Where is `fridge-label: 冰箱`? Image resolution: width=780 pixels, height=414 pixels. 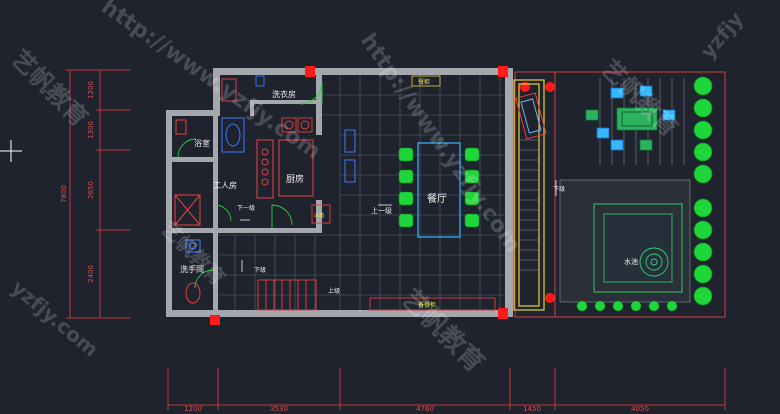
fridge-label: 冰箱 is located at coordinates (319, 215).